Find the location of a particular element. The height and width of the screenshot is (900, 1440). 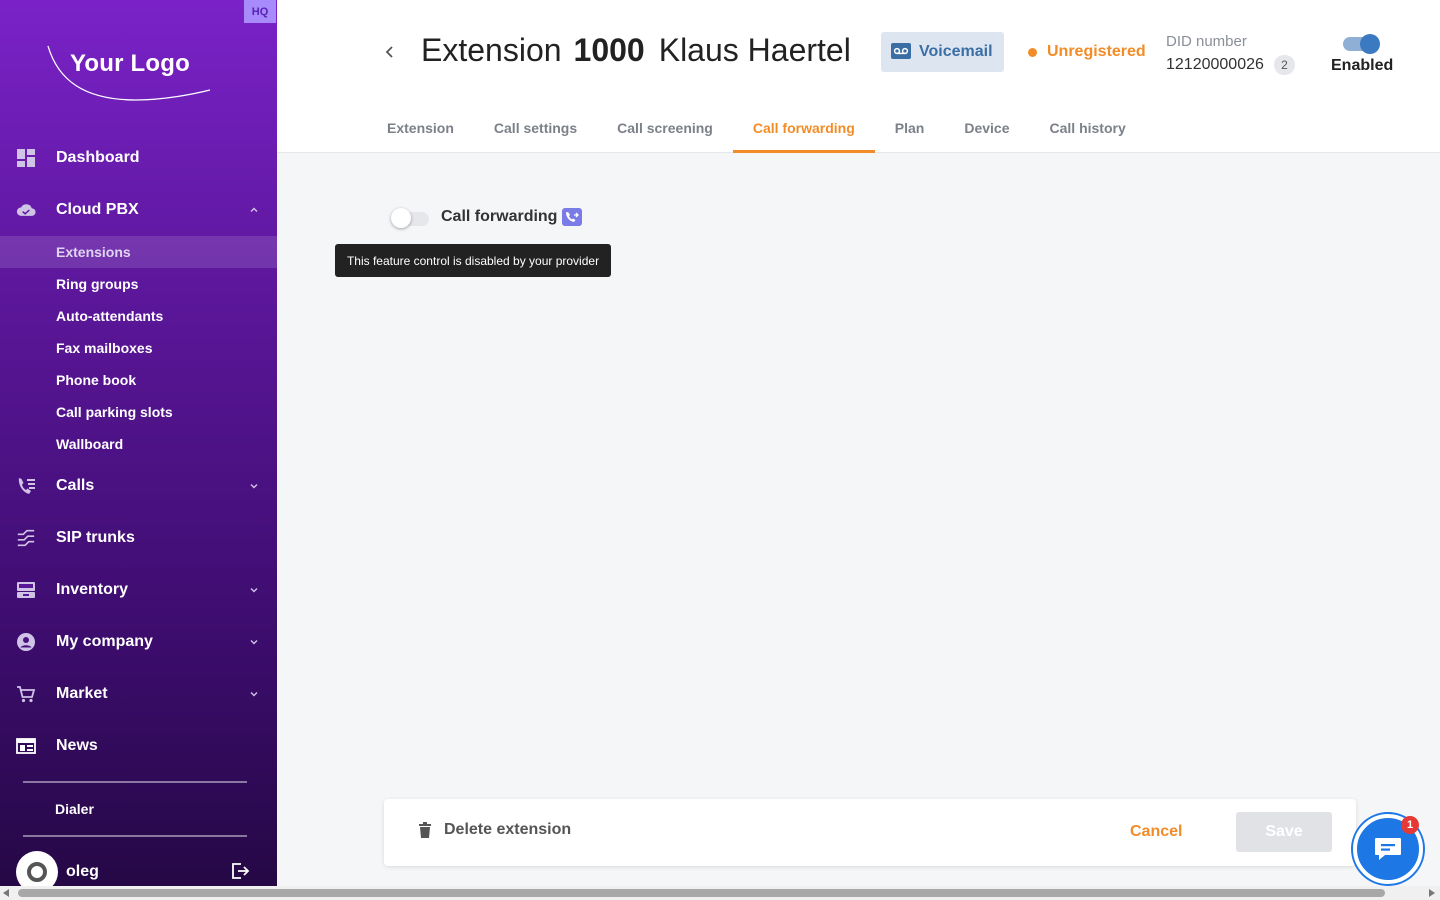

sidebar-item-label: Dashboard is located at coordinates (98, 157).